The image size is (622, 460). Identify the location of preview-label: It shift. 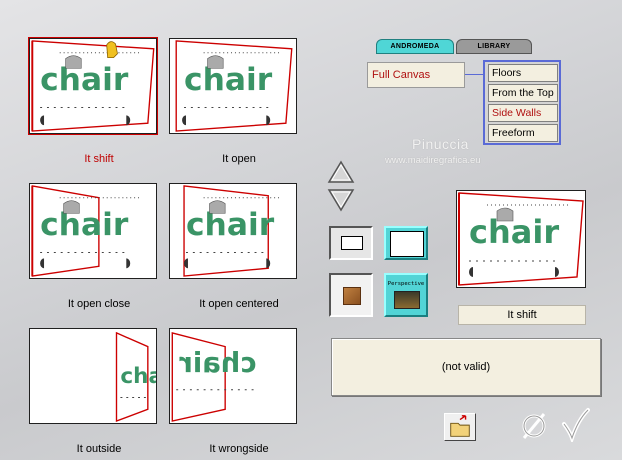
(522, 315).